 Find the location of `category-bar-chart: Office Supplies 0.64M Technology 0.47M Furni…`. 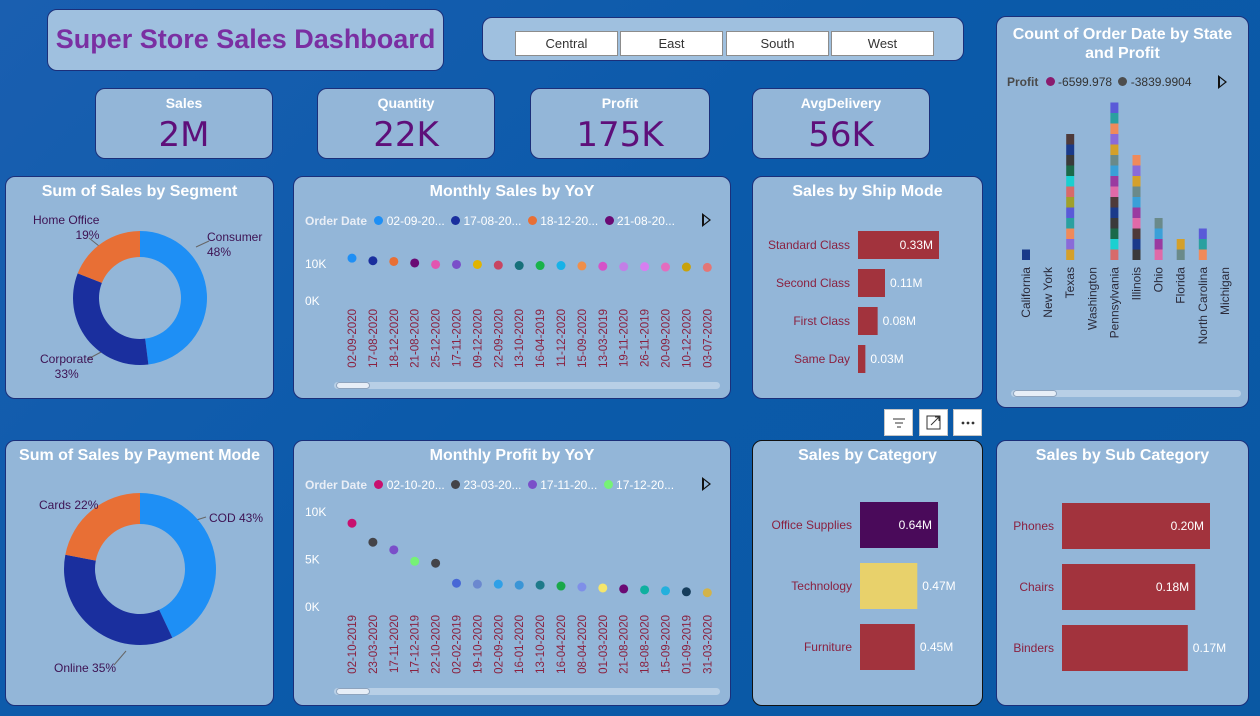

category-bar-chart: Office Supplies 0.64M Technology 0.47M Furni… is located at coordinates (868, 574).